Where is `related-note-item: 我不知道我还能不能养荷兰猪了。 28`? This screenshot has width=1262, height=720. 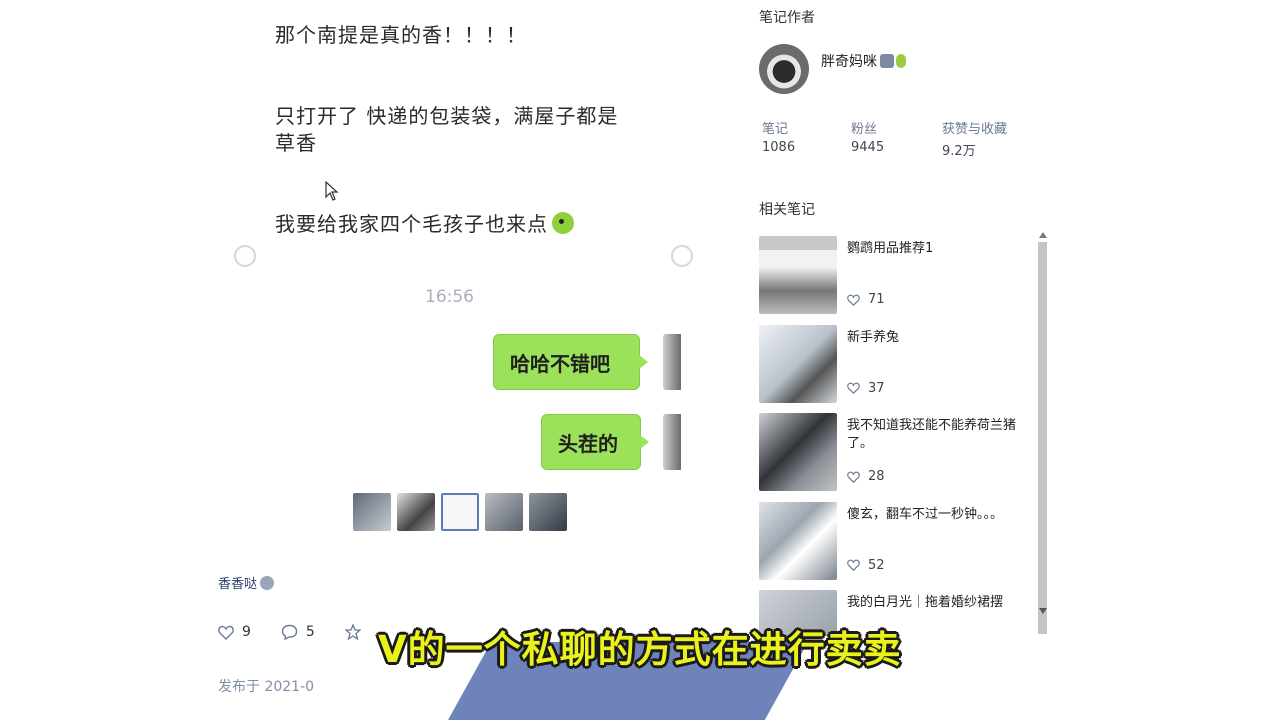
related-note-item: 我不知道我还能不能养荷兰猪了。 28 is located at coordinates (898, 457).